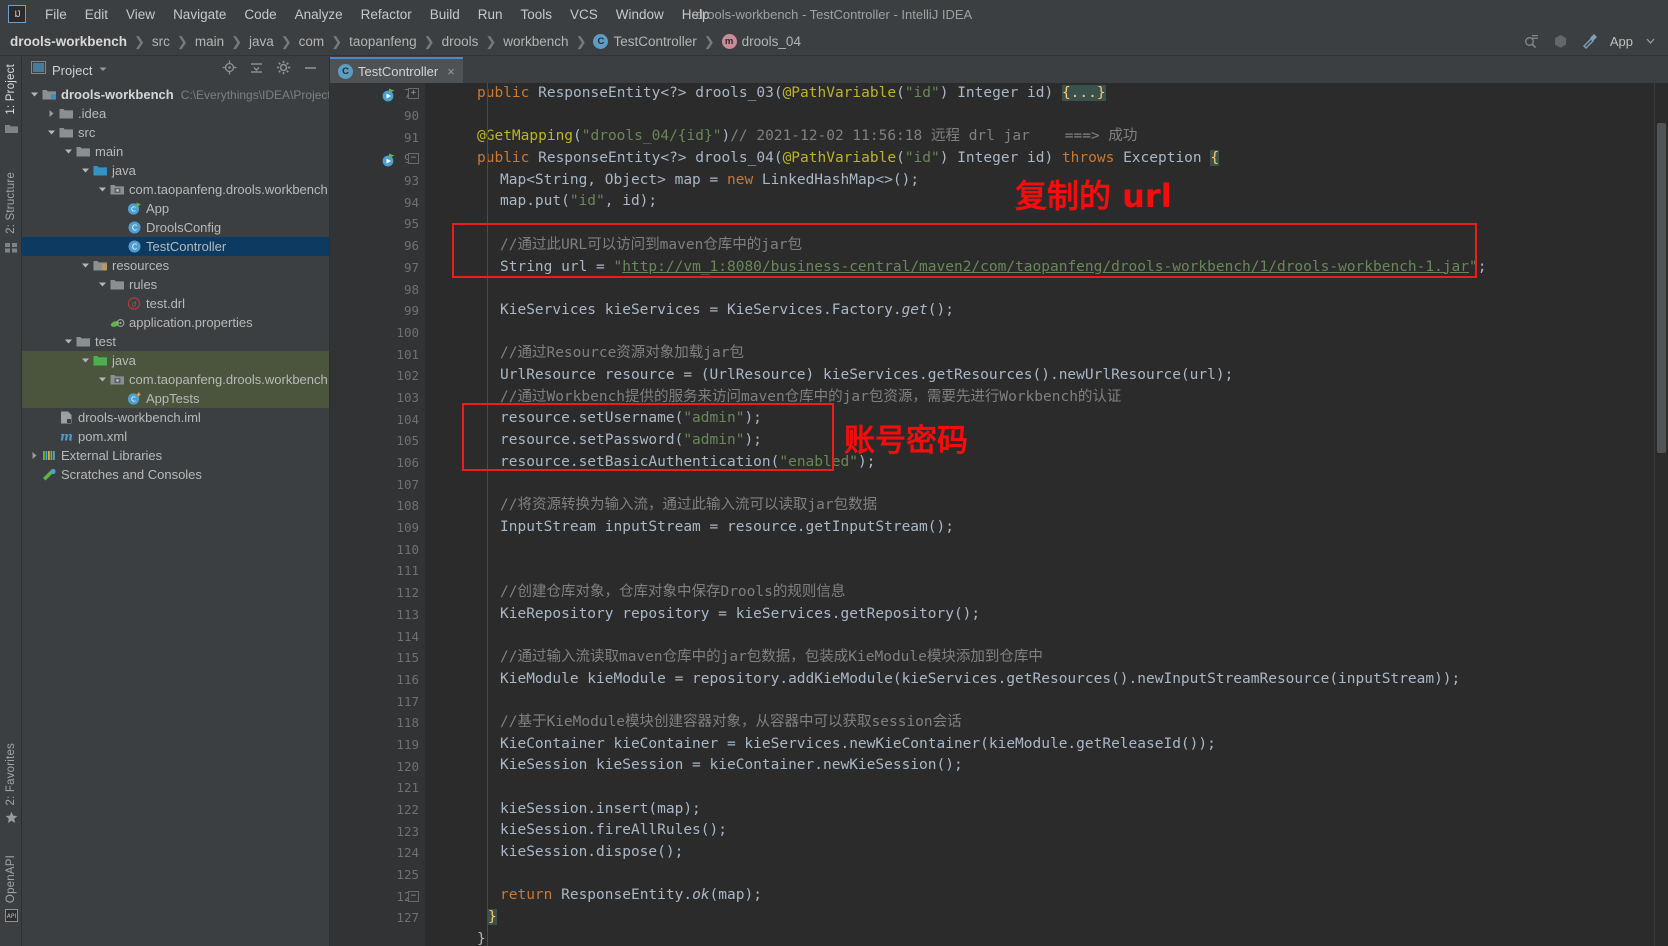 The image size is (1668, 946). I want to click on tree-node-apptests: C AppTests, so click(175, 398).